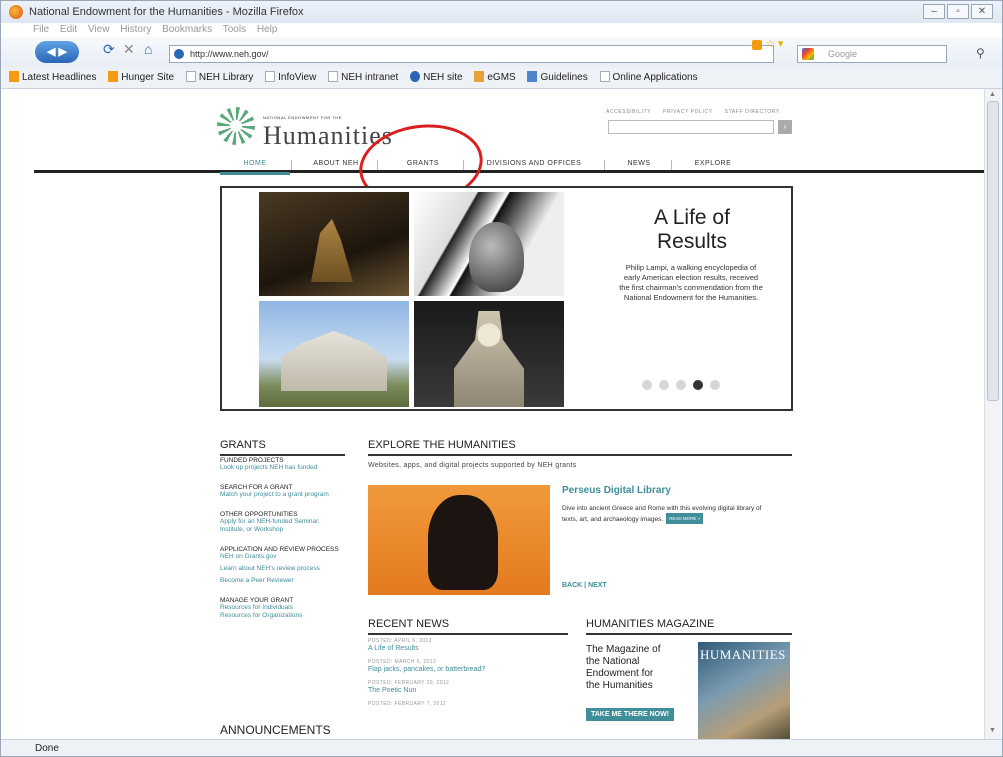  What do you see at coordinates (53, 78) in the screenshot?
I see `bookmark-latest-headlines: Latest Headlines` at bounding box center [53, 78].